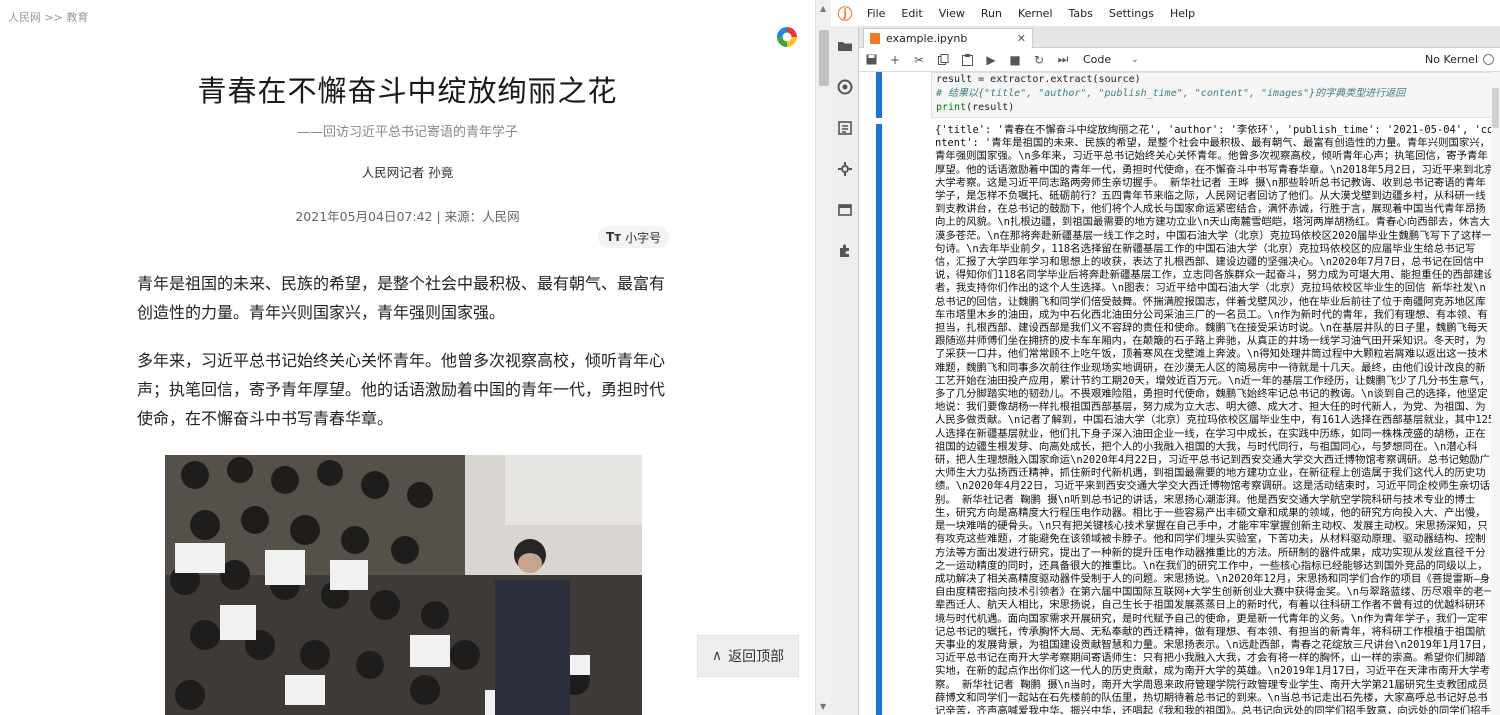 Image resolution: width=1500 pixels, height=715 pixels. What do you see at coordinates (1039, 60) in the screenshot?
I see `restart-icon: ↻` at bounding box center [1039, 60].